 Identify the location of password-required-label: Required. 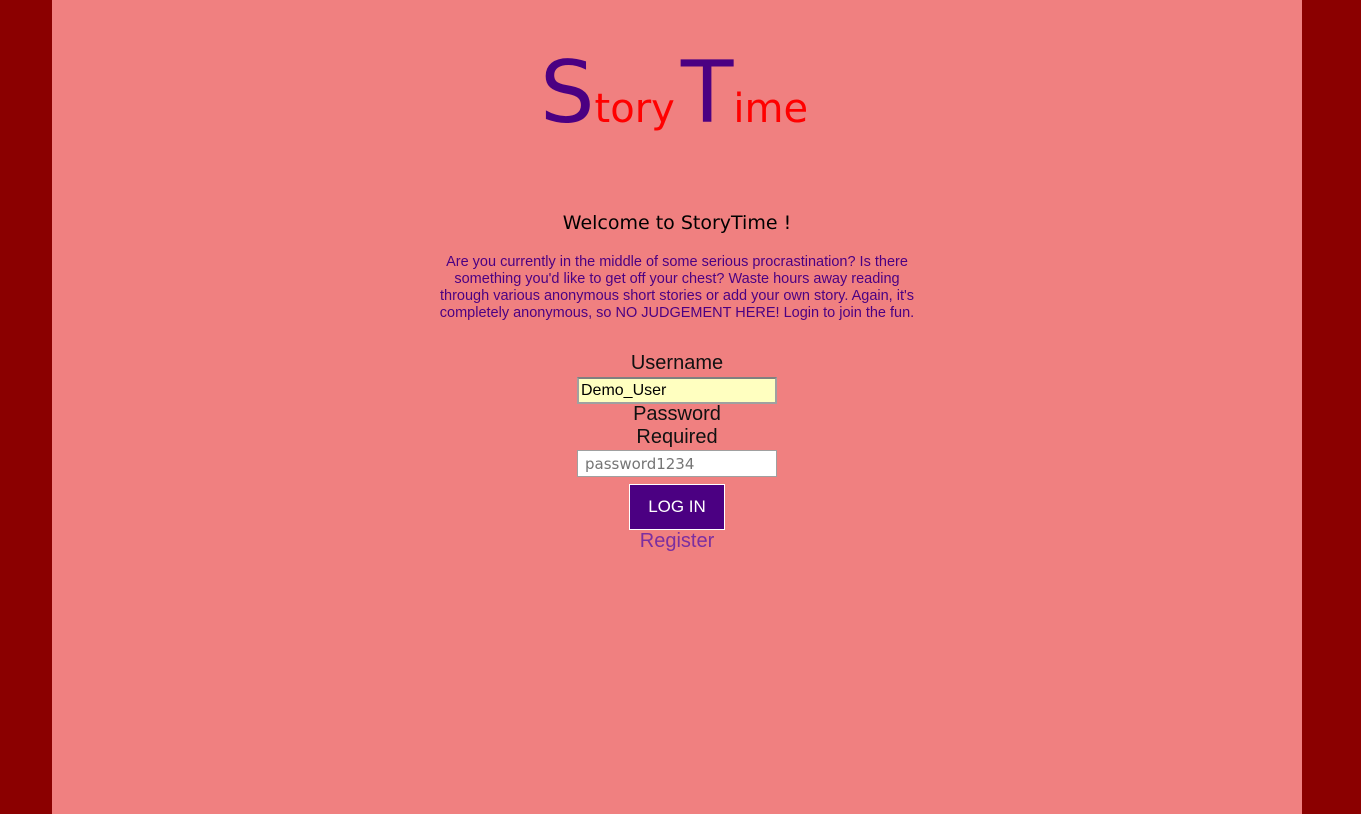
(677, 437).